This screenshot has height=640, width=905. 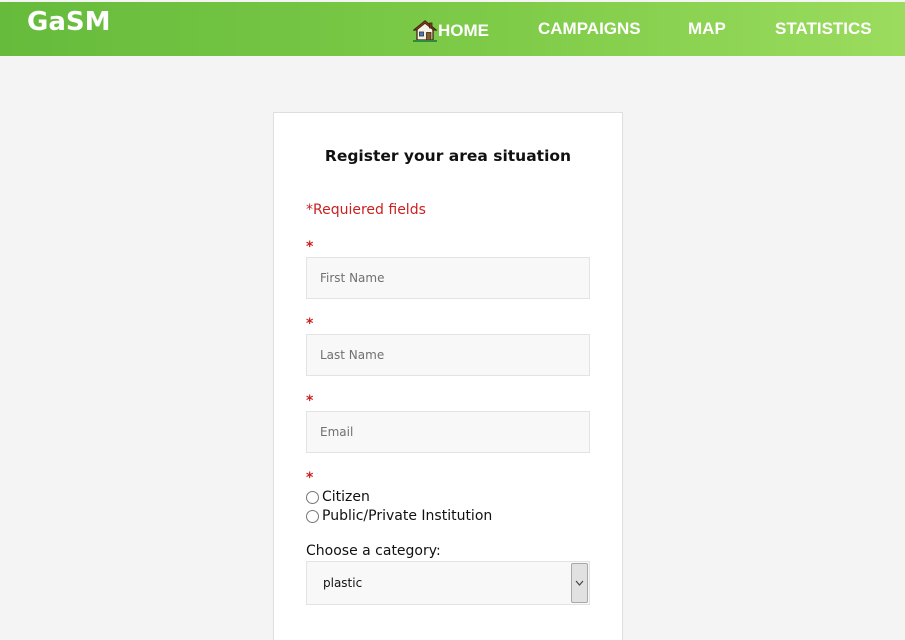 What do you see at coordinates (589, 29) in the screenshot?
I see `nav-campaigns: CAMPAIGNS` at bounding box center [589, 29].